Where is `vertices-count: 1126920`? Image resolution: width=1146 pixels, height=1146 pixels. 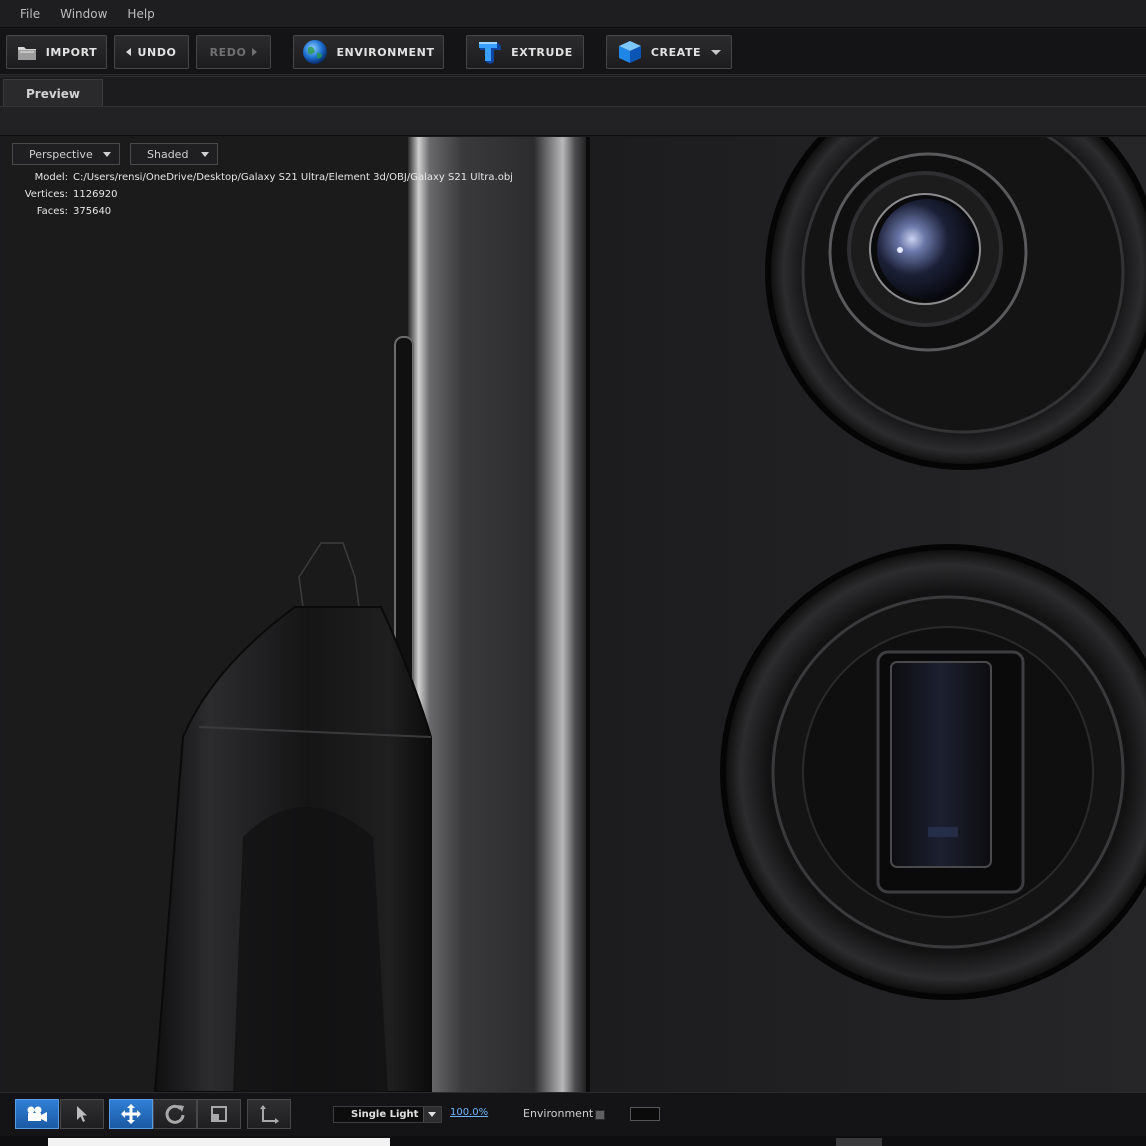 vertices-count: 1126920 is located at coordinates (95, 194).